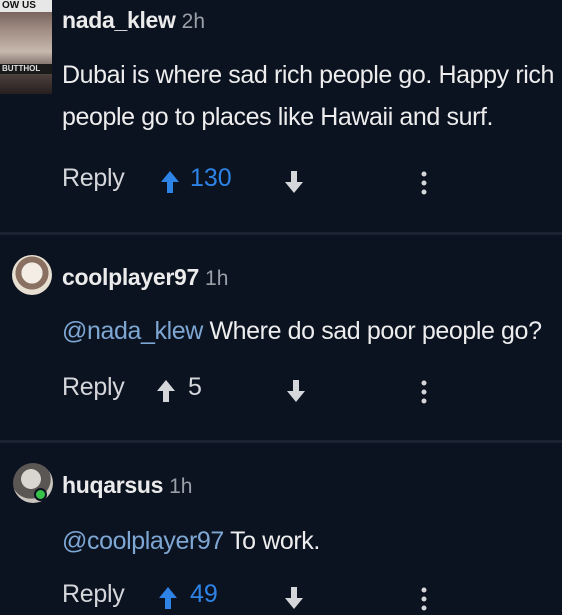 This screenshot has width=562, height=615. I want to click on avatar-text-top: OW US, so click(26, 6).